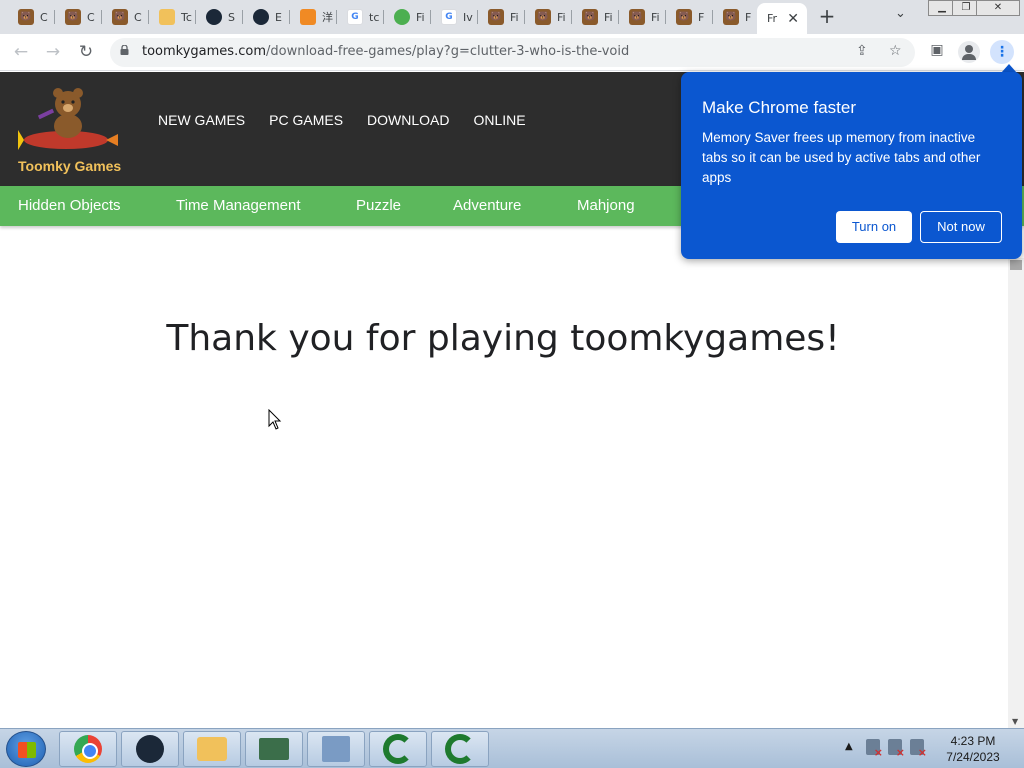 The image size is (1024, 768). I want to click on folder-favicon, so click(167, 17).